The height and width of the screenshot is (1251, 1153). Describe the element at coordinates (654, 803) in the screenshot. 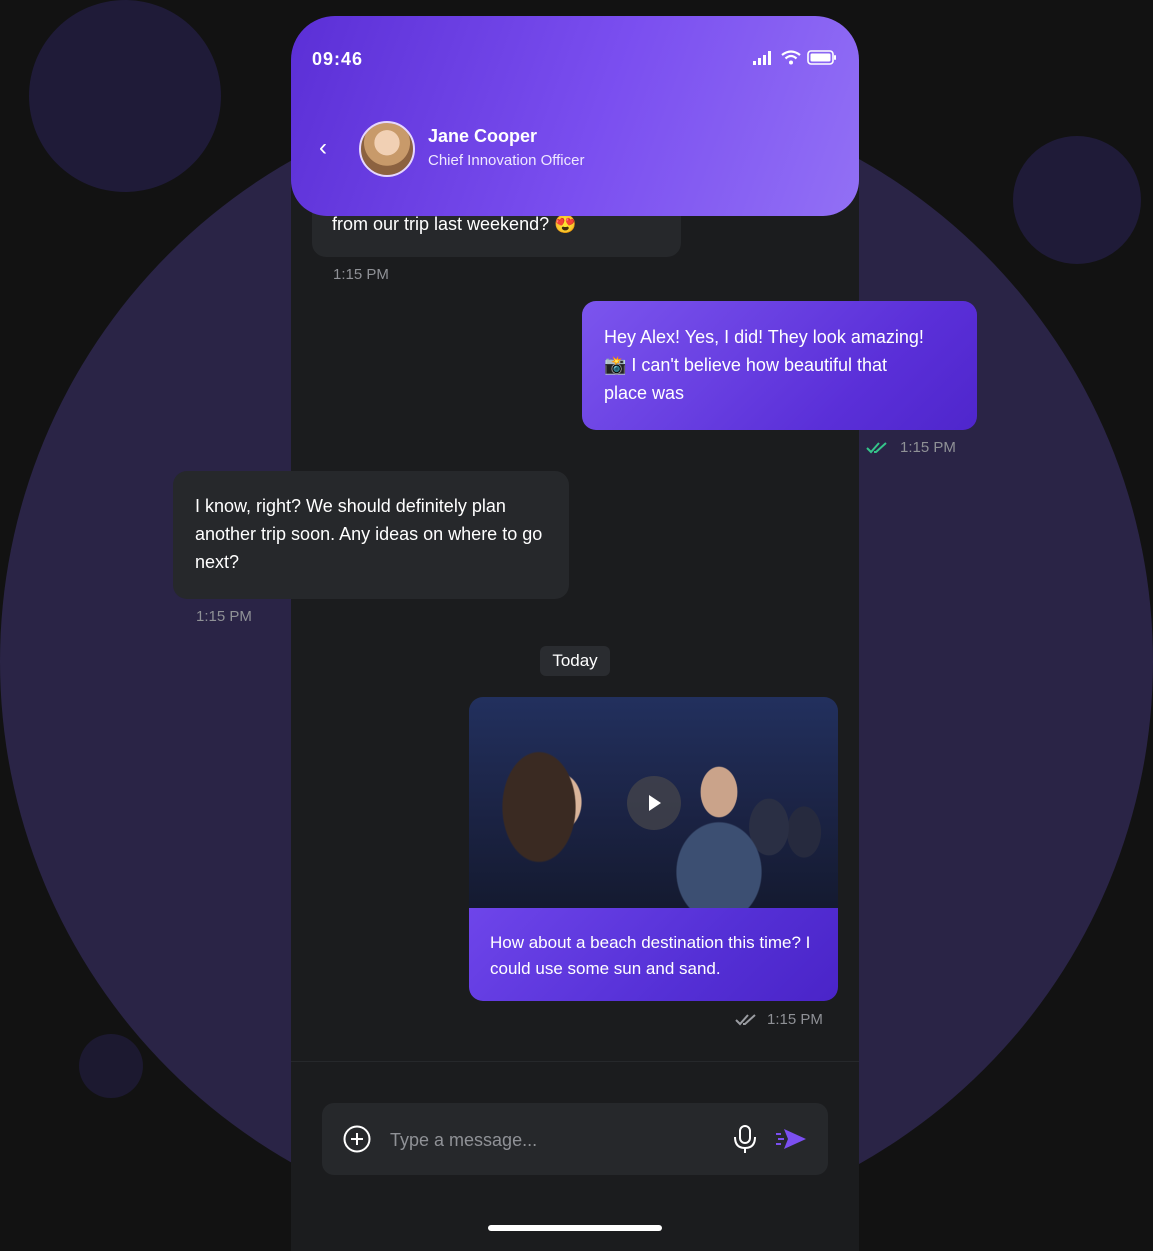

I see `play-icon` at that location.